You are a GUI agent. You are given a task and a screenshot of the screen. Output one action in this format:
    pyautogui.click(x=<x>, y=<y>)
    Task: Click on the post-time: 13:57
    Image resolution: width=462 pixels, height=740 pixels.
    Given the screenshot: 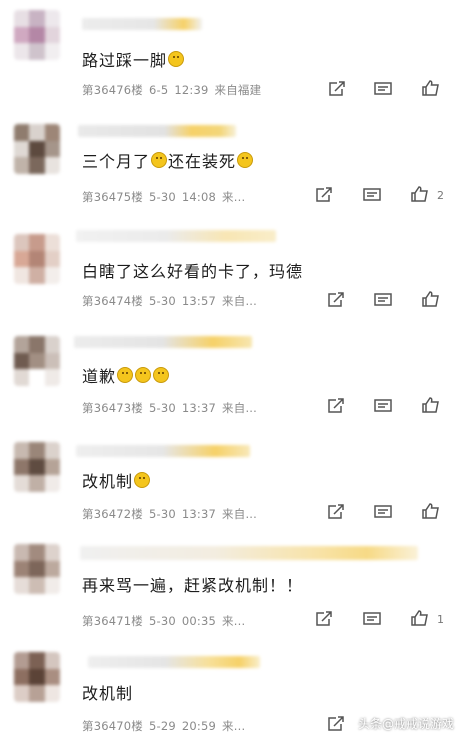 What is the action you would take?
    pyautogui.click(x=199, y=301)
    